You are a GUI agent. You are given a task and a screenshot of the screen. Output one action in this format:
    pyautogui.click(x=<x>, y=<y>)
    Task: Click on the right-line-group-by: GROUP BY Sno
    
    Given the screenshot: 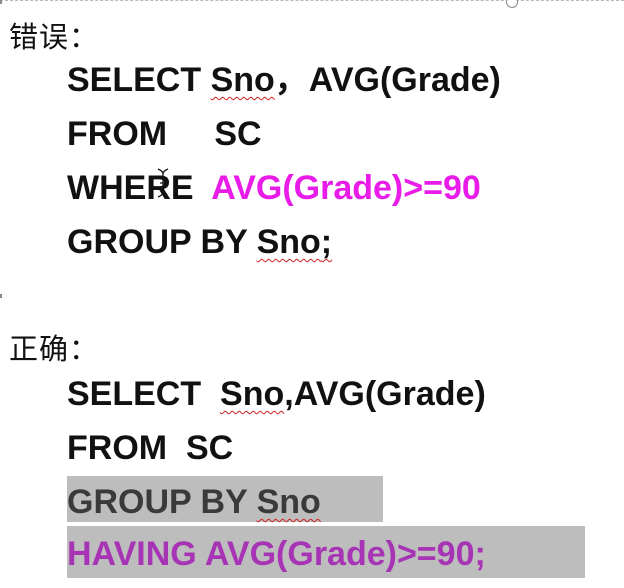 What is the action you would take?
    pyautogui.click(x=194, y=502)
    